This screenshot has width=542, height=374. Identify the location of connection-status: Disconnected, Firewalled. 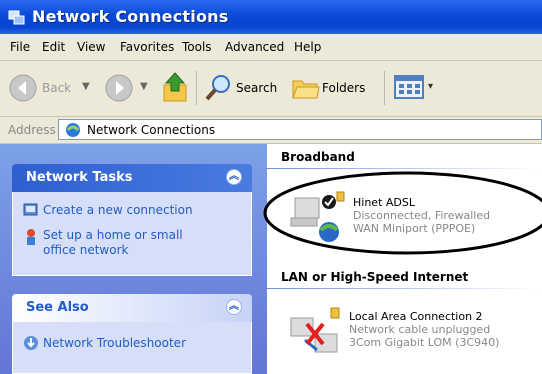
(422, 215).